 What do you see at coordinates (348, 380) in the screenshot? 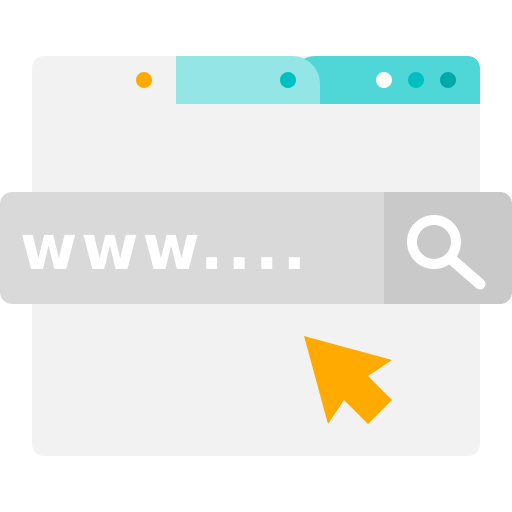
I see `mouse-pointer-icon` at bounding box center [348, 380].